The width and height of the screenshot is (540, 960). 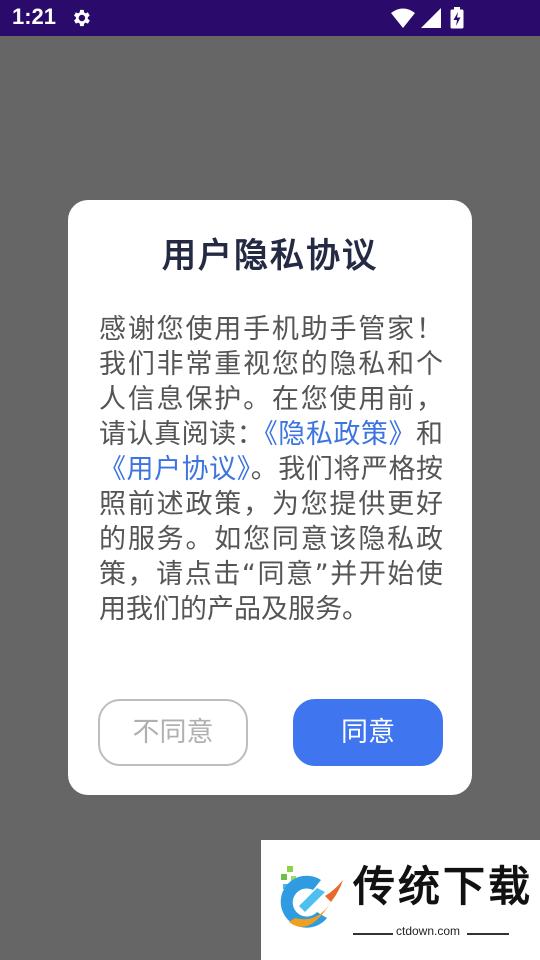 What do you see at coordinates (340, 434) in the screenshot?
I see `privacy-policy-link: 《隐私政策》` at bounding box center [340, 434].